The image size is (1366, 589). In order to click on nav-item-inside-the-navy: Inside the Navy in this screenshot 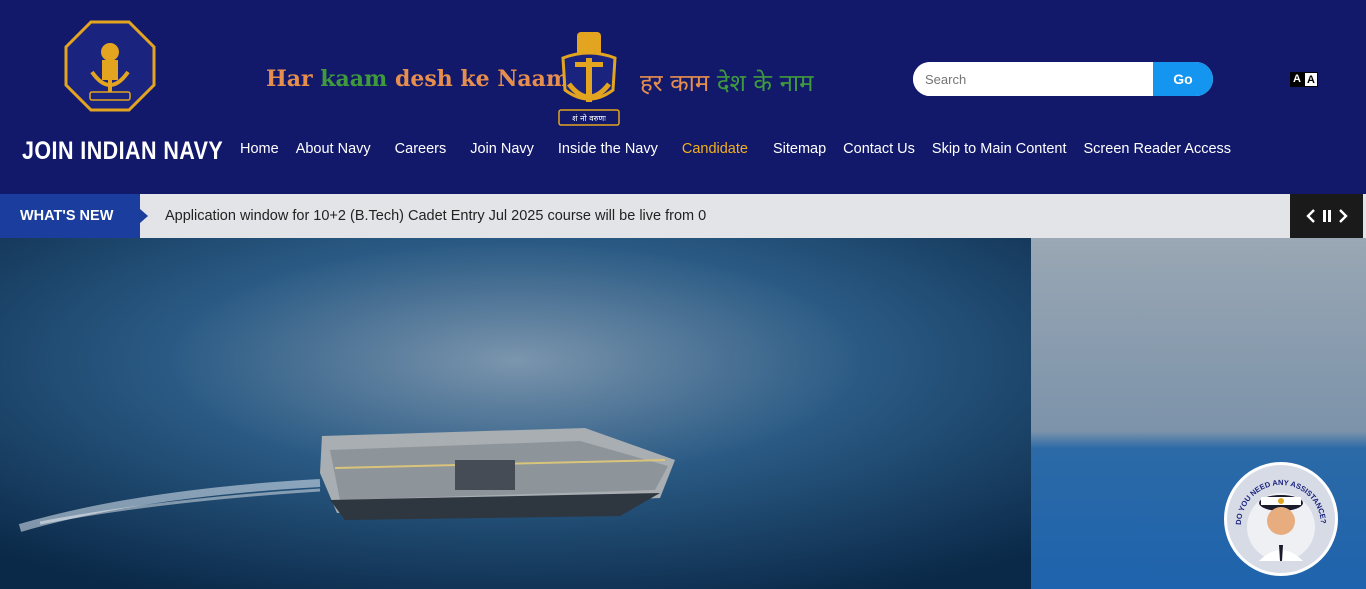, I will do `click(608, 149)`.